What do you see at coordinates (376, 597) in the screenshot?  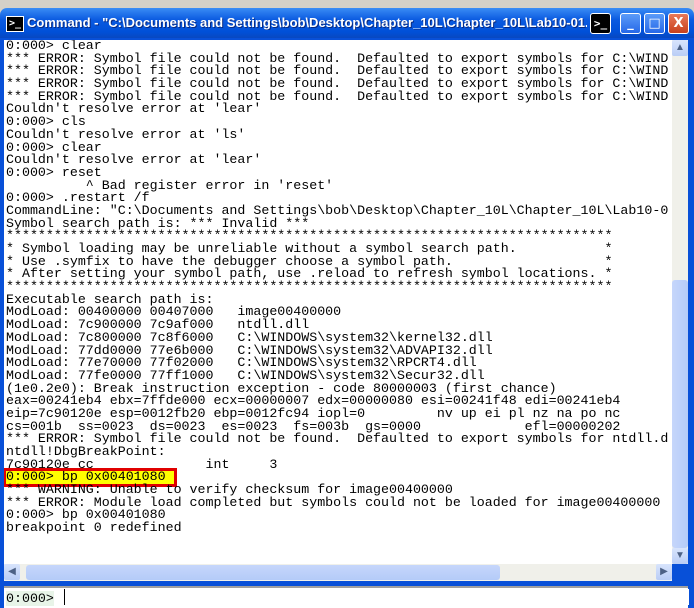 I see `command-input` at bounding box center [376, 597].